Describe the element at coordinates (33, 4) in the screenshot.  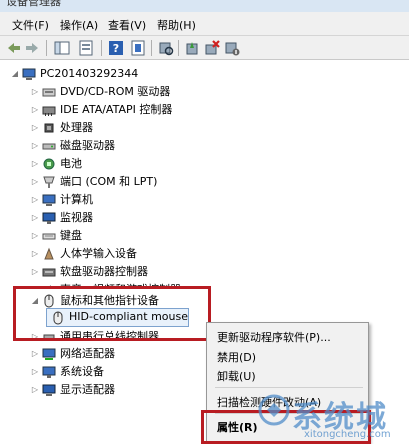
I see `window-title: 设备管理器` at that location.